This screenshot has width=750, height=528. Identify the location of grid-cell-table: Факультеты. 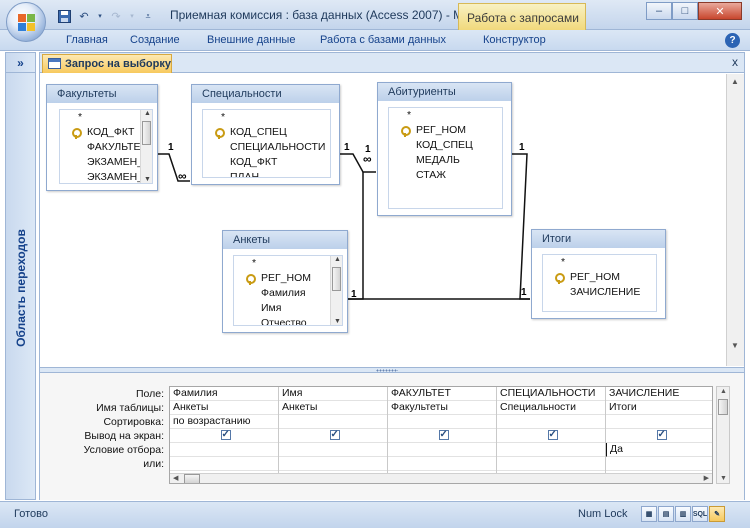
(442, 408).